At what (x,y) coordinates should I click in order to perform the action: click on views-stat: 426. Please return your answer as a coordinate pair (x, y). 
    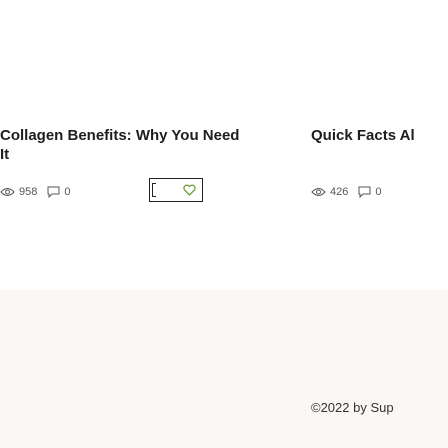
    Looking at the image, I should click on (329, 192).